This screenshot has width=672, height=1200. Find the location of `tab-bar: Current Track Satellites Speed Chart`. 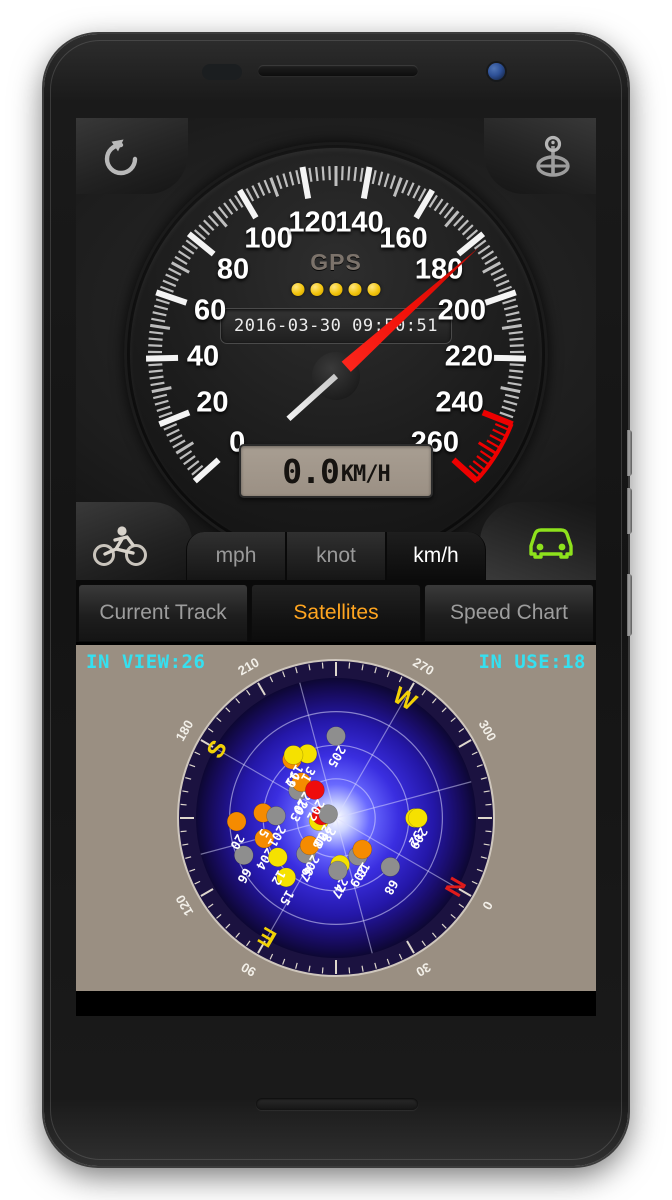

tab-bar: Current Track Satellites Speed Chart is located at coordinates (336, 611).